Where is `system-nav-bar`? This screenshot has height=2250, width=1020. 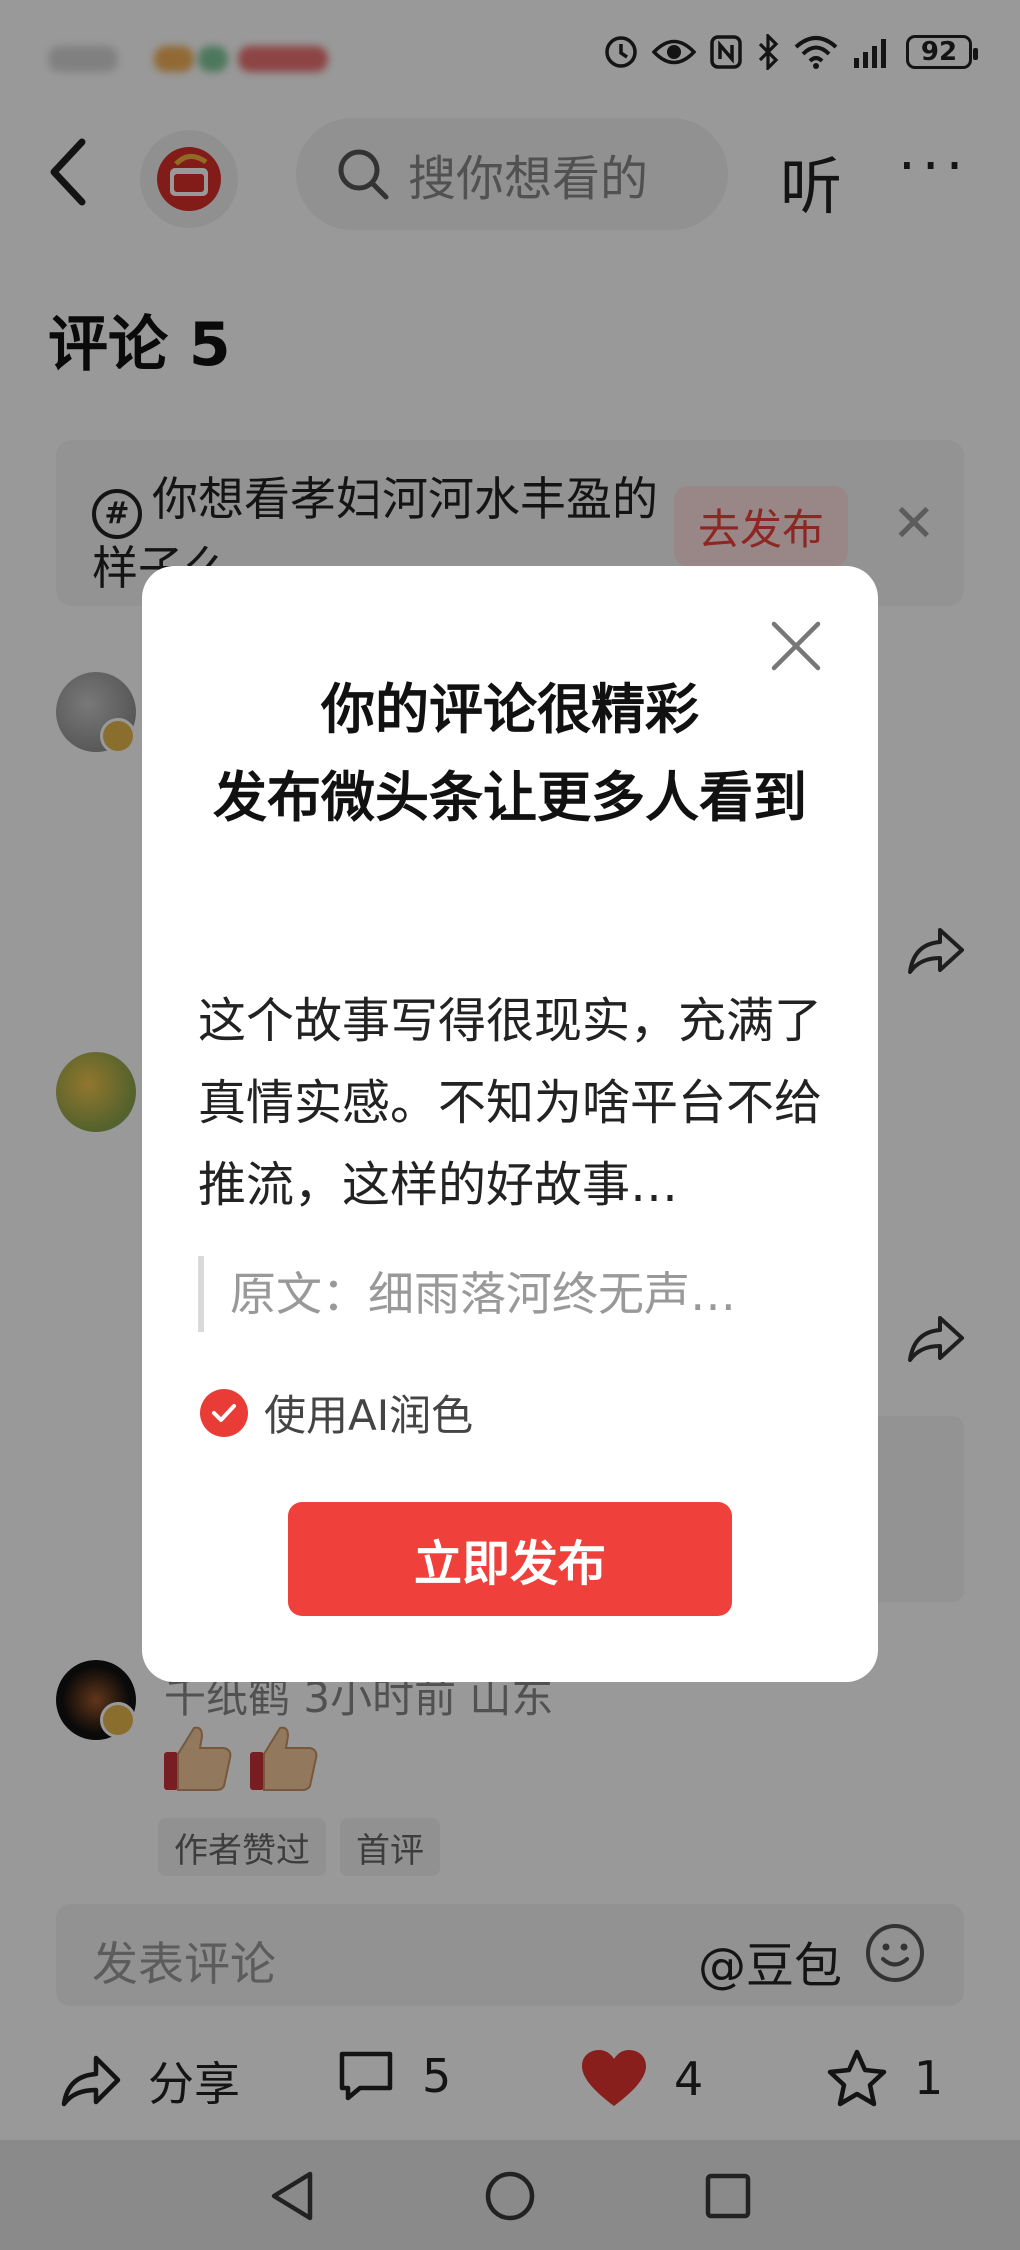 system-nav-bar is located at coordinates (510, 2195).